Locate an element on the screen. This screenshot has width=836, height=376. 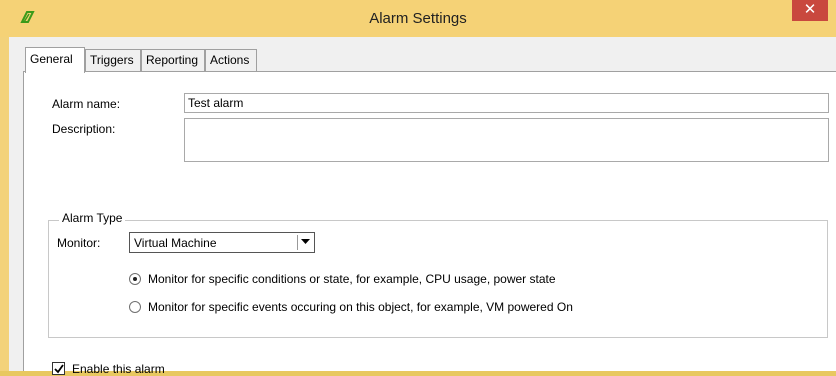
tab-label: General is located at coordinates (51, 59).